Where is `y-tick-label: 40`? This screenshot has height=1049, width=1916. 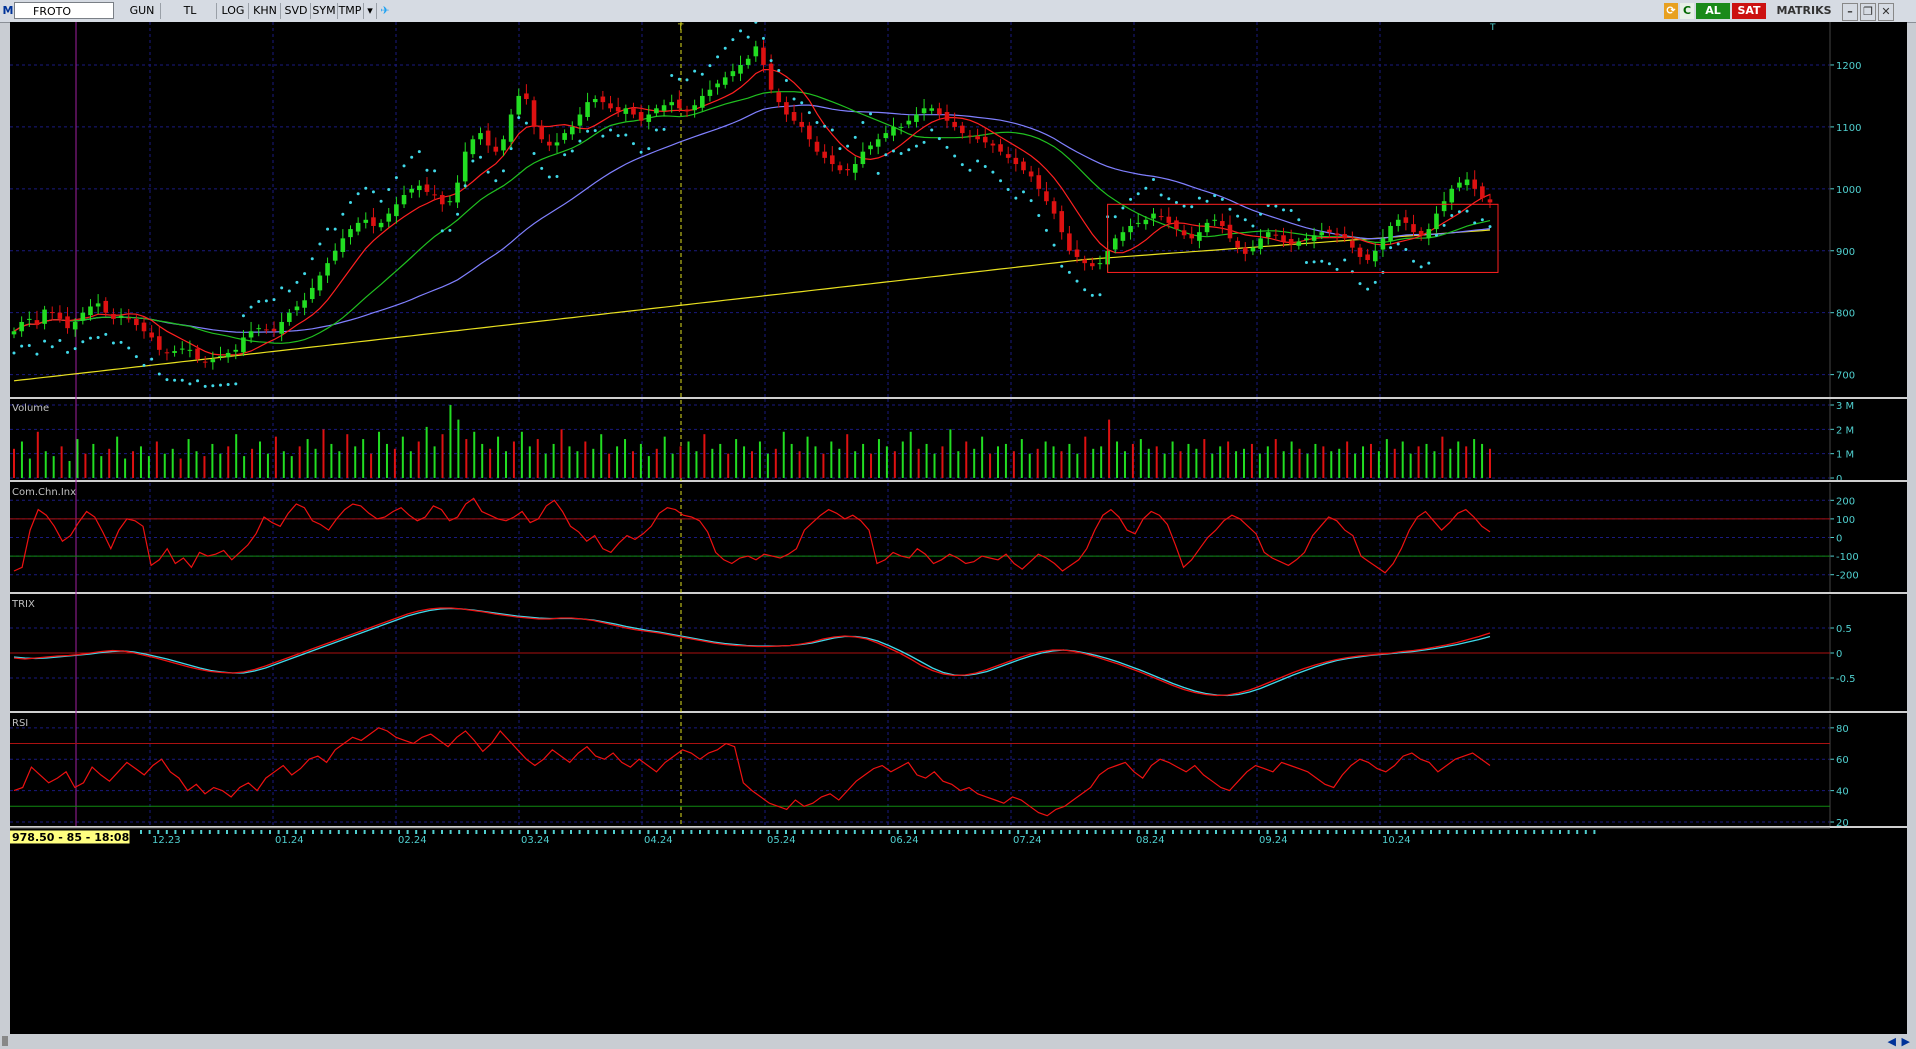
y-tick-label: 40 is located at coordinates (1842, 792).